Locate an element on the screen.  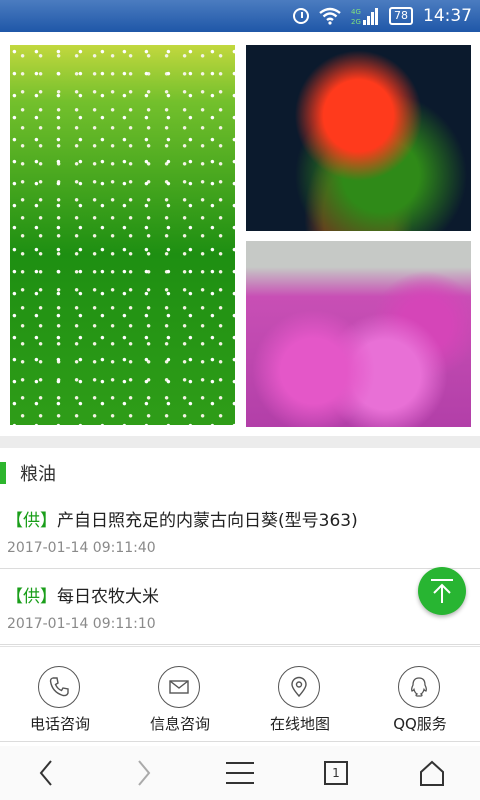
qq-icon is located at coordinates (419, 687).